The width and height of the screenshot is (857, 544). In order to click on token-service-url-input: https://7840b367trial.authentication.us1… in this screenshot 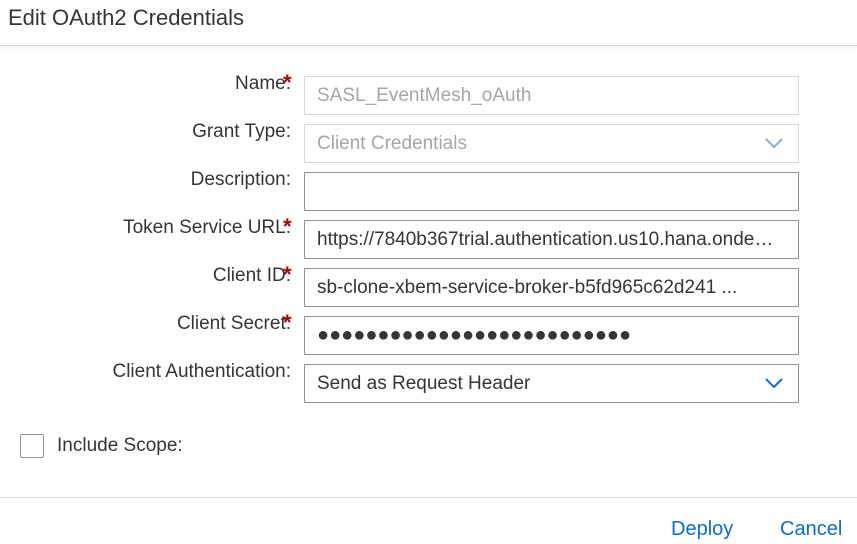, I will do `click(551, 239)`.